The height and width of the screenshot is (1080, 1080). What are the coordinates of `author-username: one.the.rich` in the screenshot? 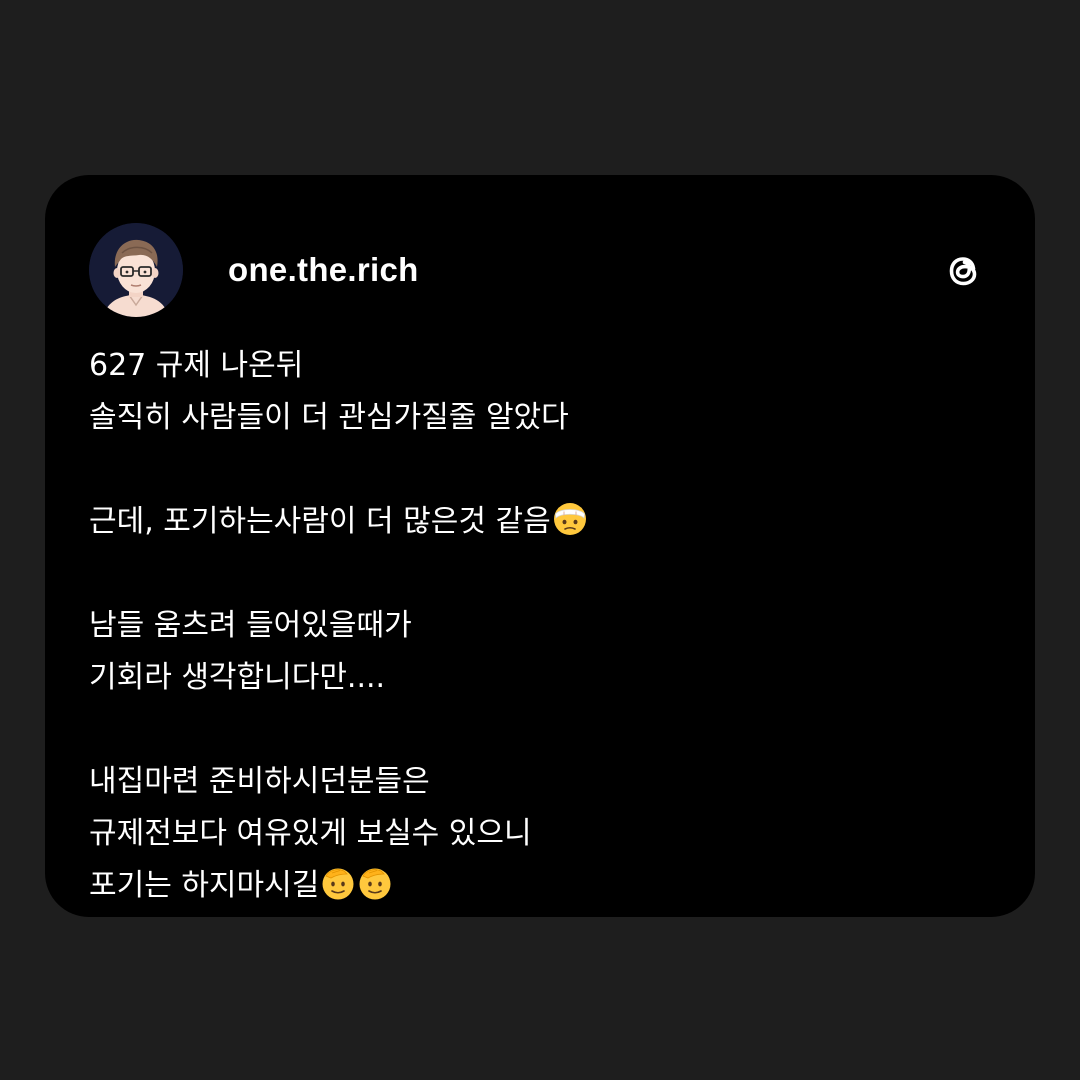 It's located at (323, 270).